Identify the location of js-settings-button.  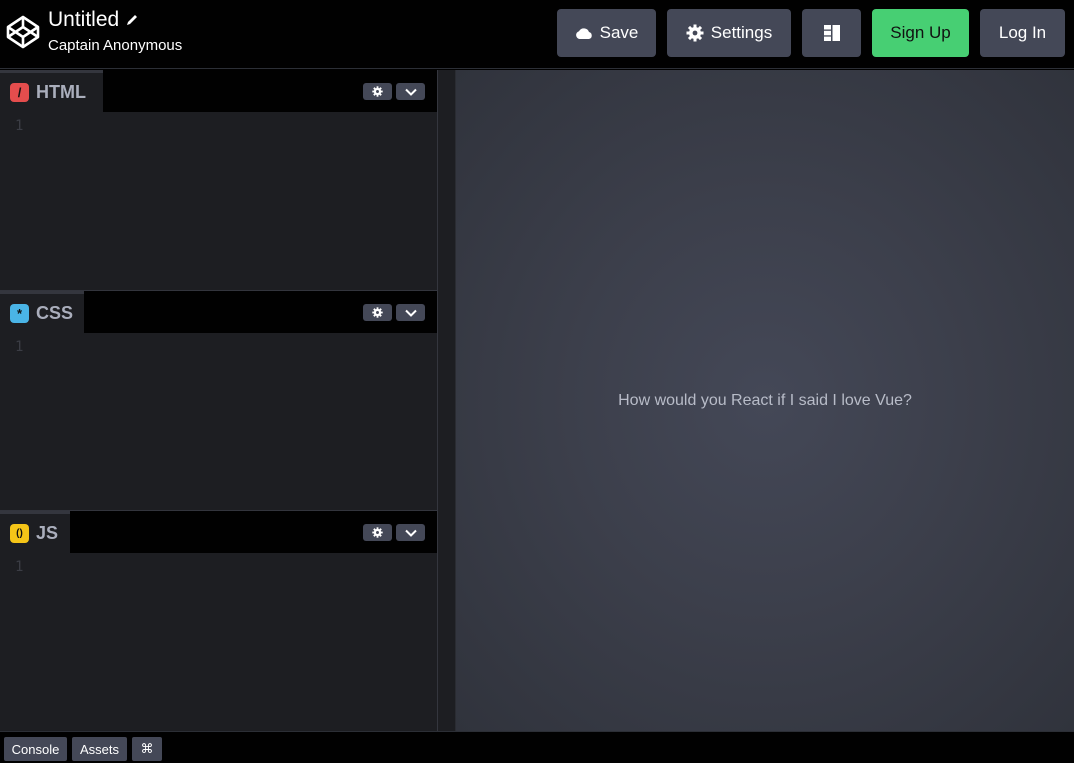
(377, 532).